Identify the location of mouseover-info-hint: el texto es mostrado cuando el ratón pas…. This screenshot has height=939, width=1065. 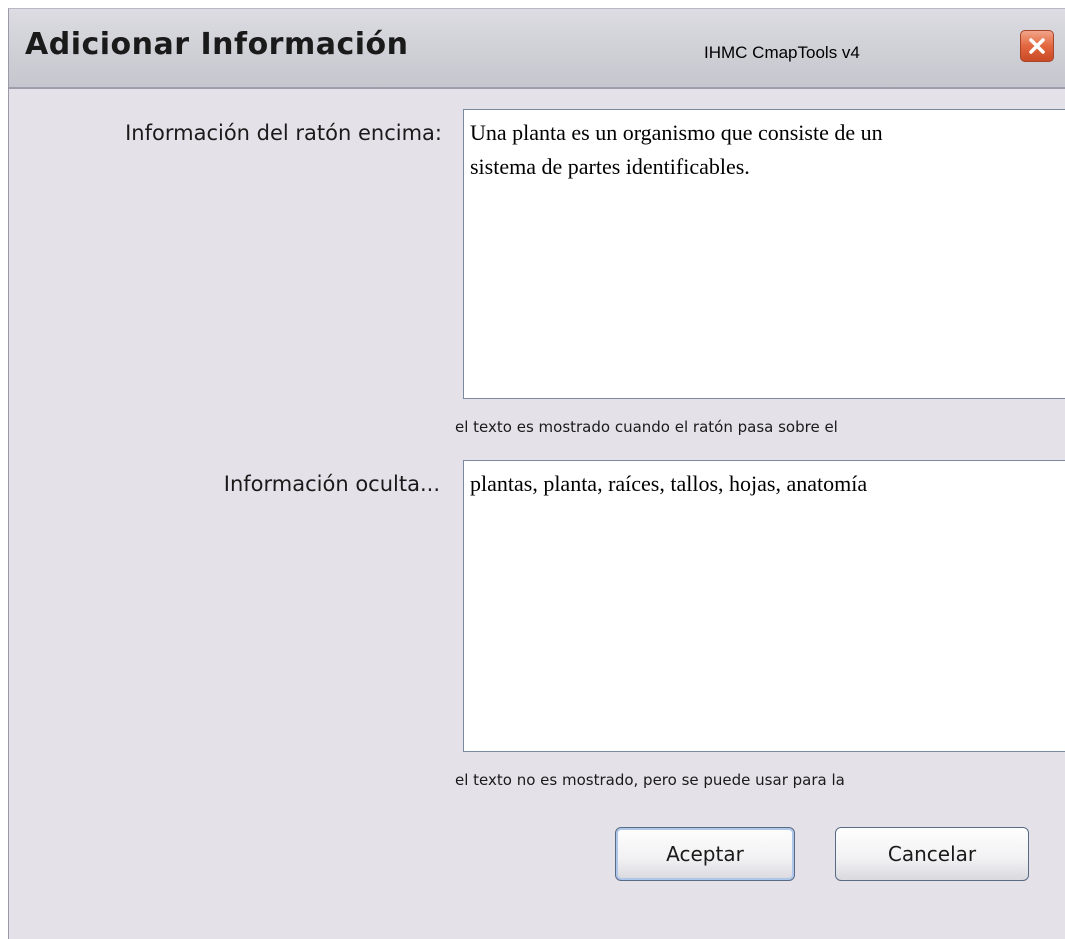
(646, 427).